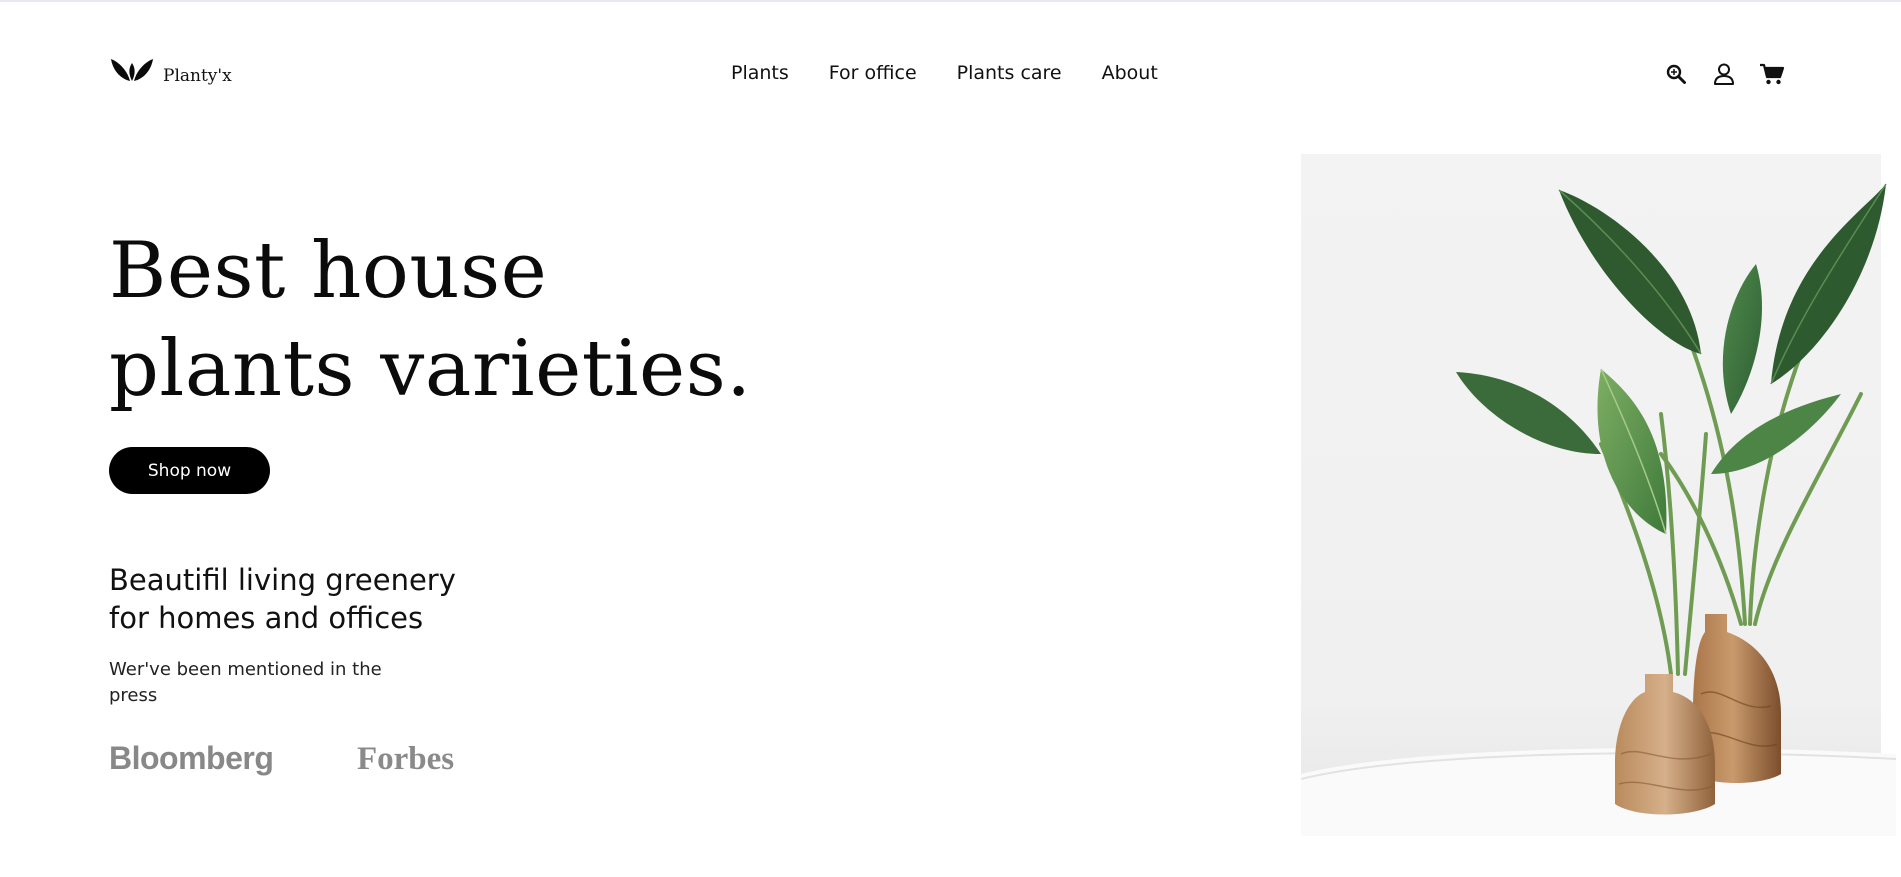  What do you see at coordinates (309, 760) in the screenshot?
I see `press-logos: Bloomberg Forbes` at bounding box center [309, 760].